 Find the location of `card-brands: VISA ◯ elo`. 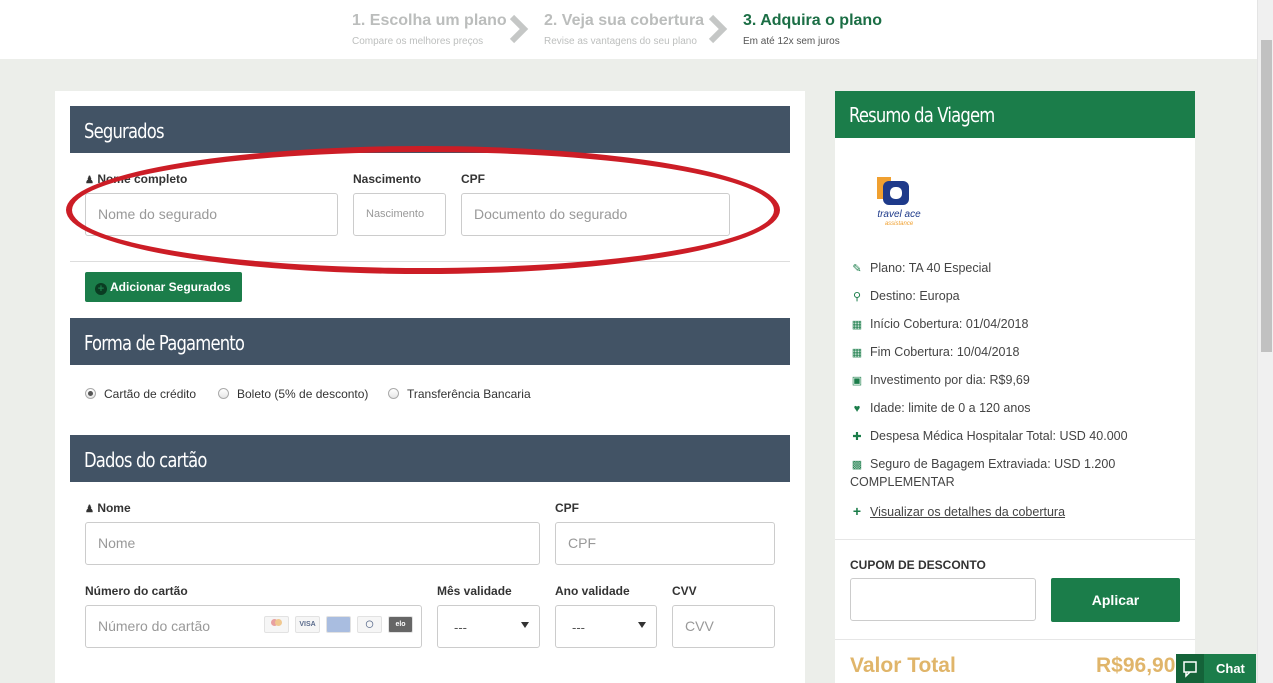

card-brands: VISA ◯ elo is located at coordinates (338, 624).